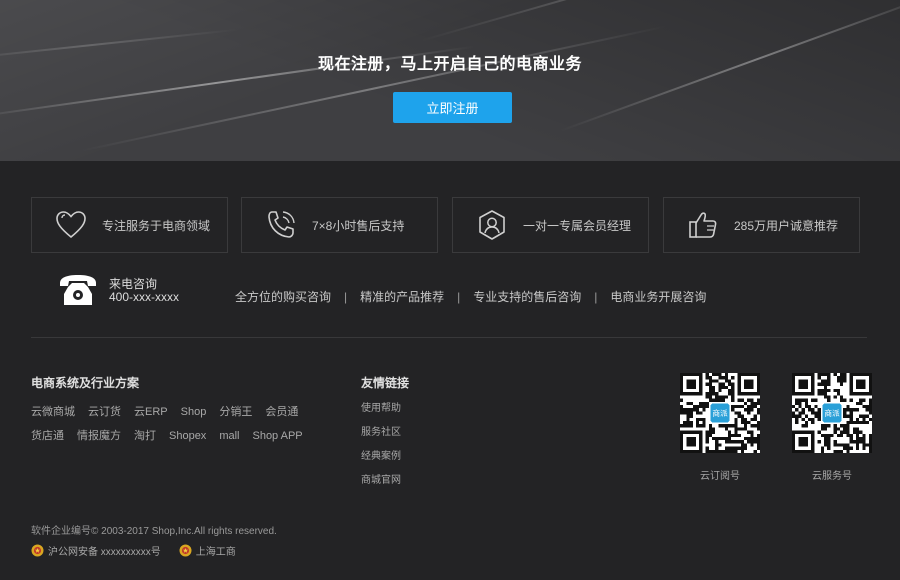 The height and width of the screenshot is (580, 900). I want to click on solution-link: Shopex, so click(187, 436).